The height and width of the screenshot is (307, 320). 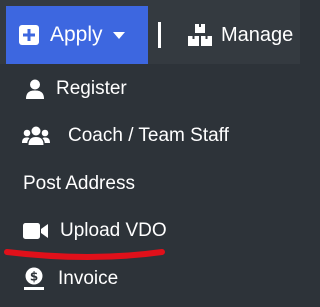 What do you see at coordinates (148, 135) in the screenshot?
I see `menu-item-label: Coach / Team Staff` at bounding box center [148, 135].